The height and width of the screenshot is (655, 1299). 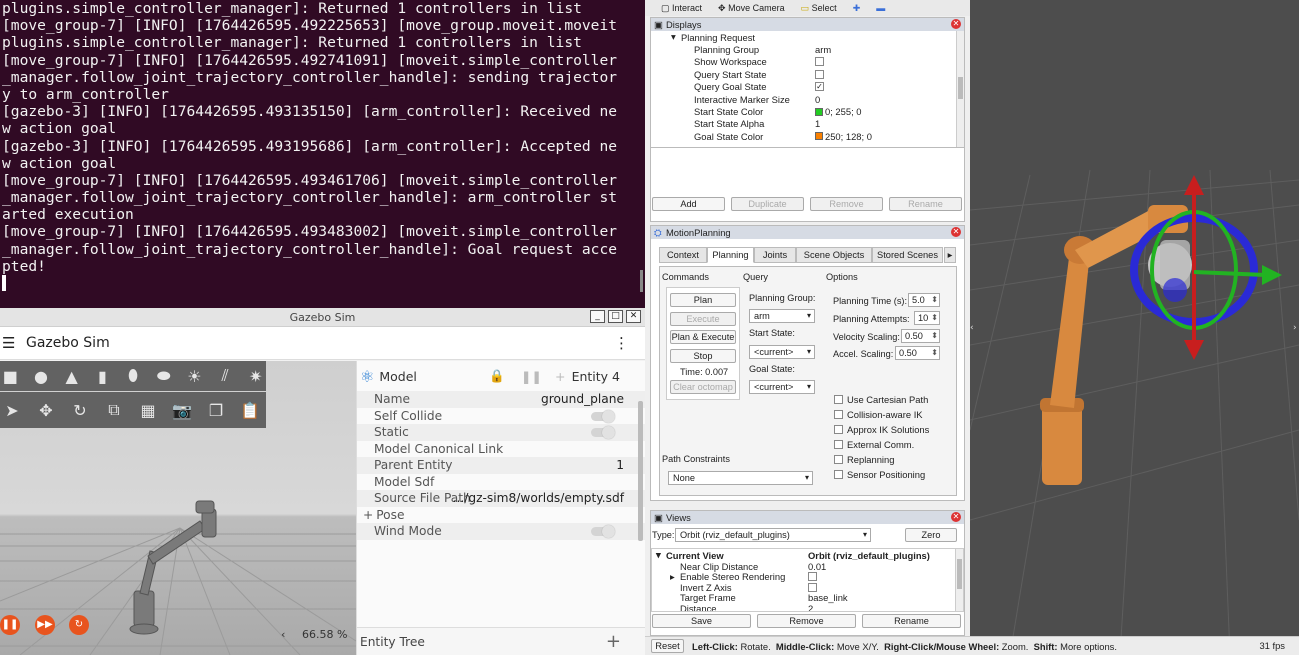 What do you see at coordinates (782, 387) in the screenshot?
I see `goal-state-select: <current>` at bounding box center [782, 387].